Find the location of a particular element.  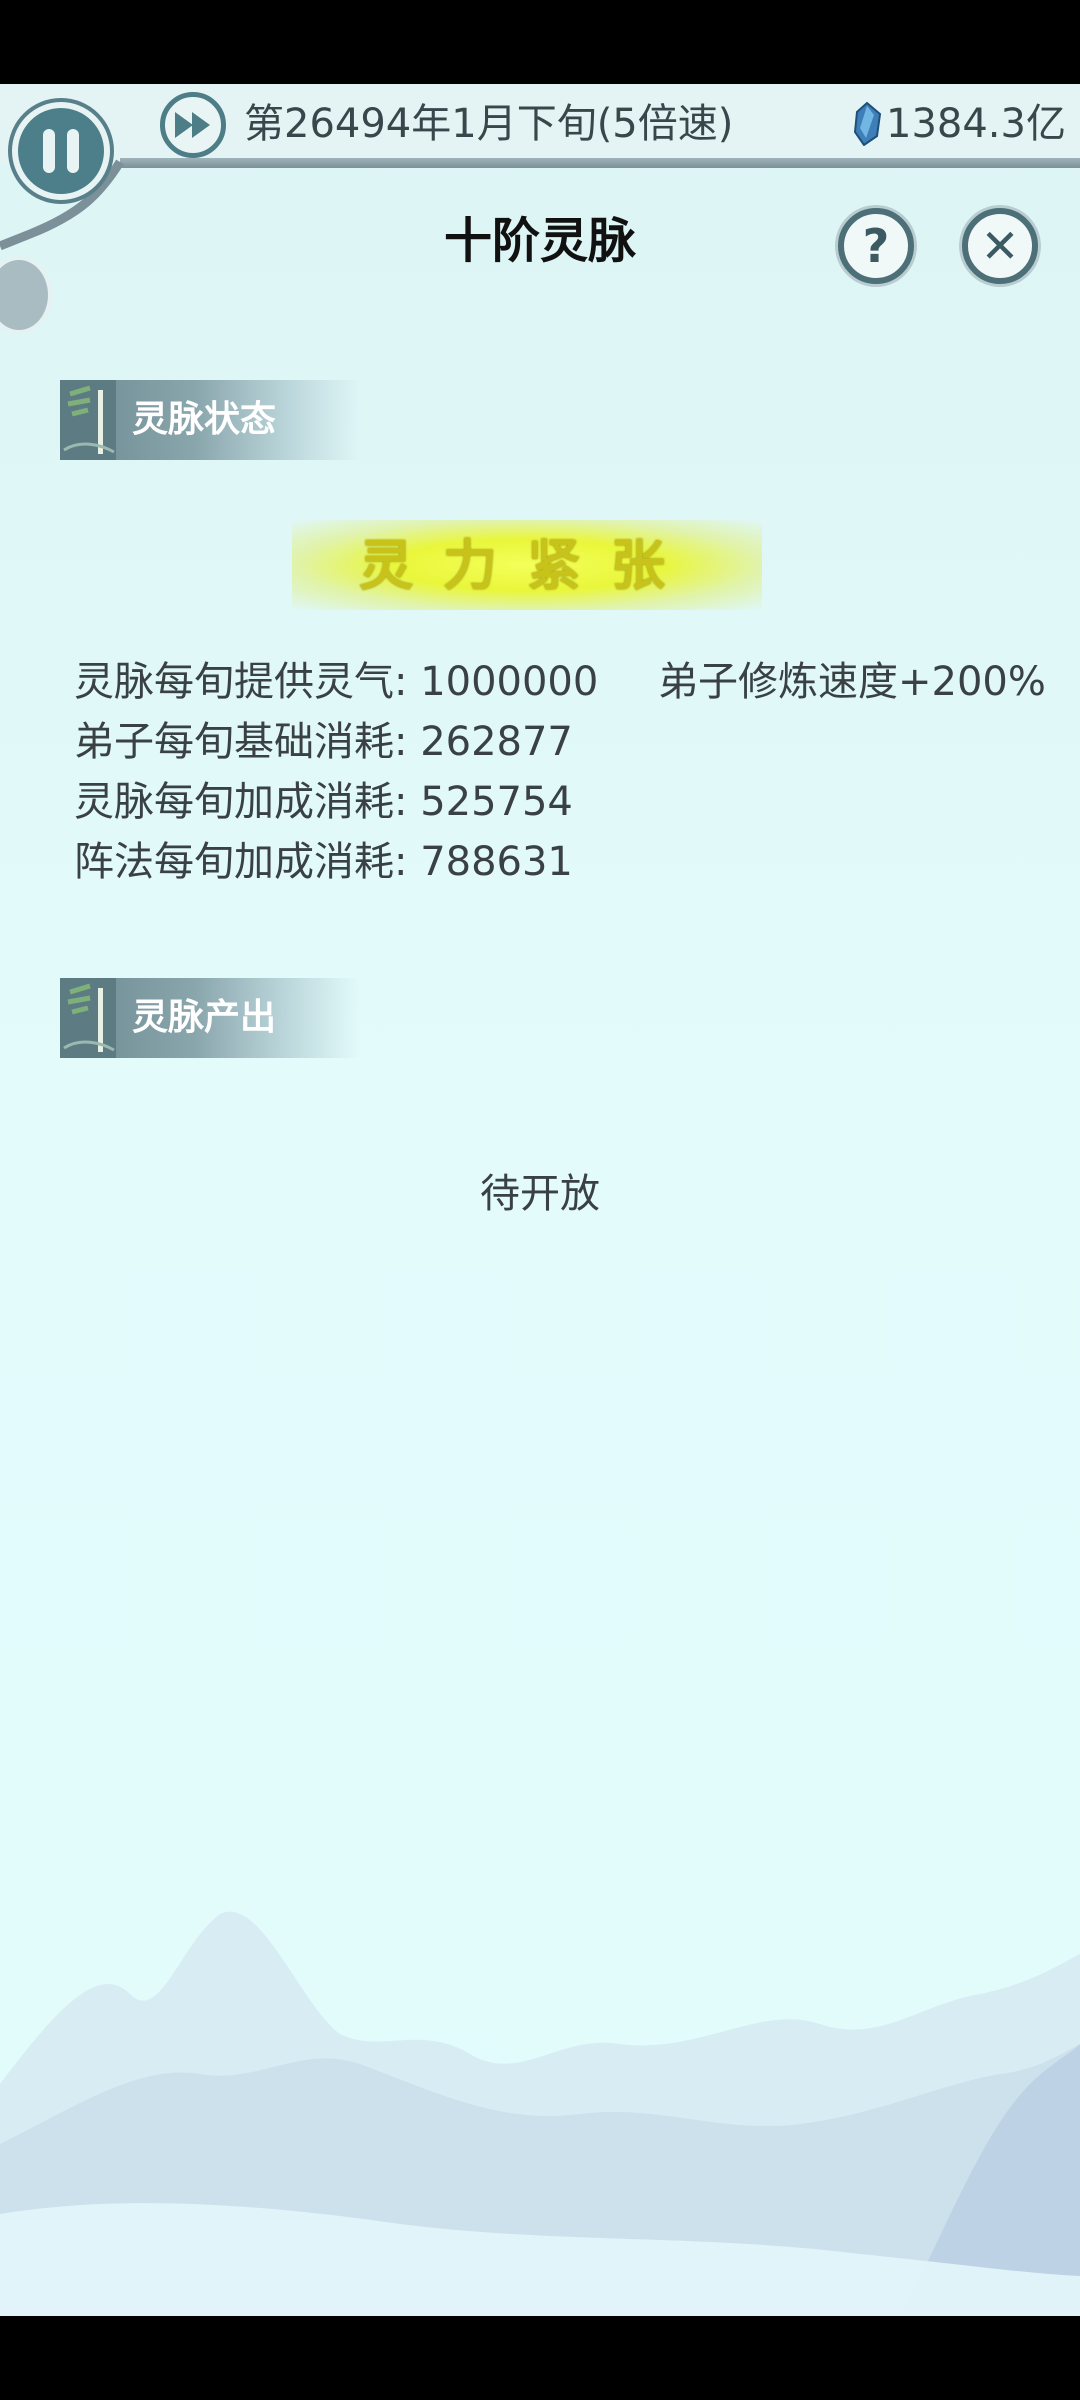

section-header-output: 灵脉产出 is located at coordinates (210, 1018).